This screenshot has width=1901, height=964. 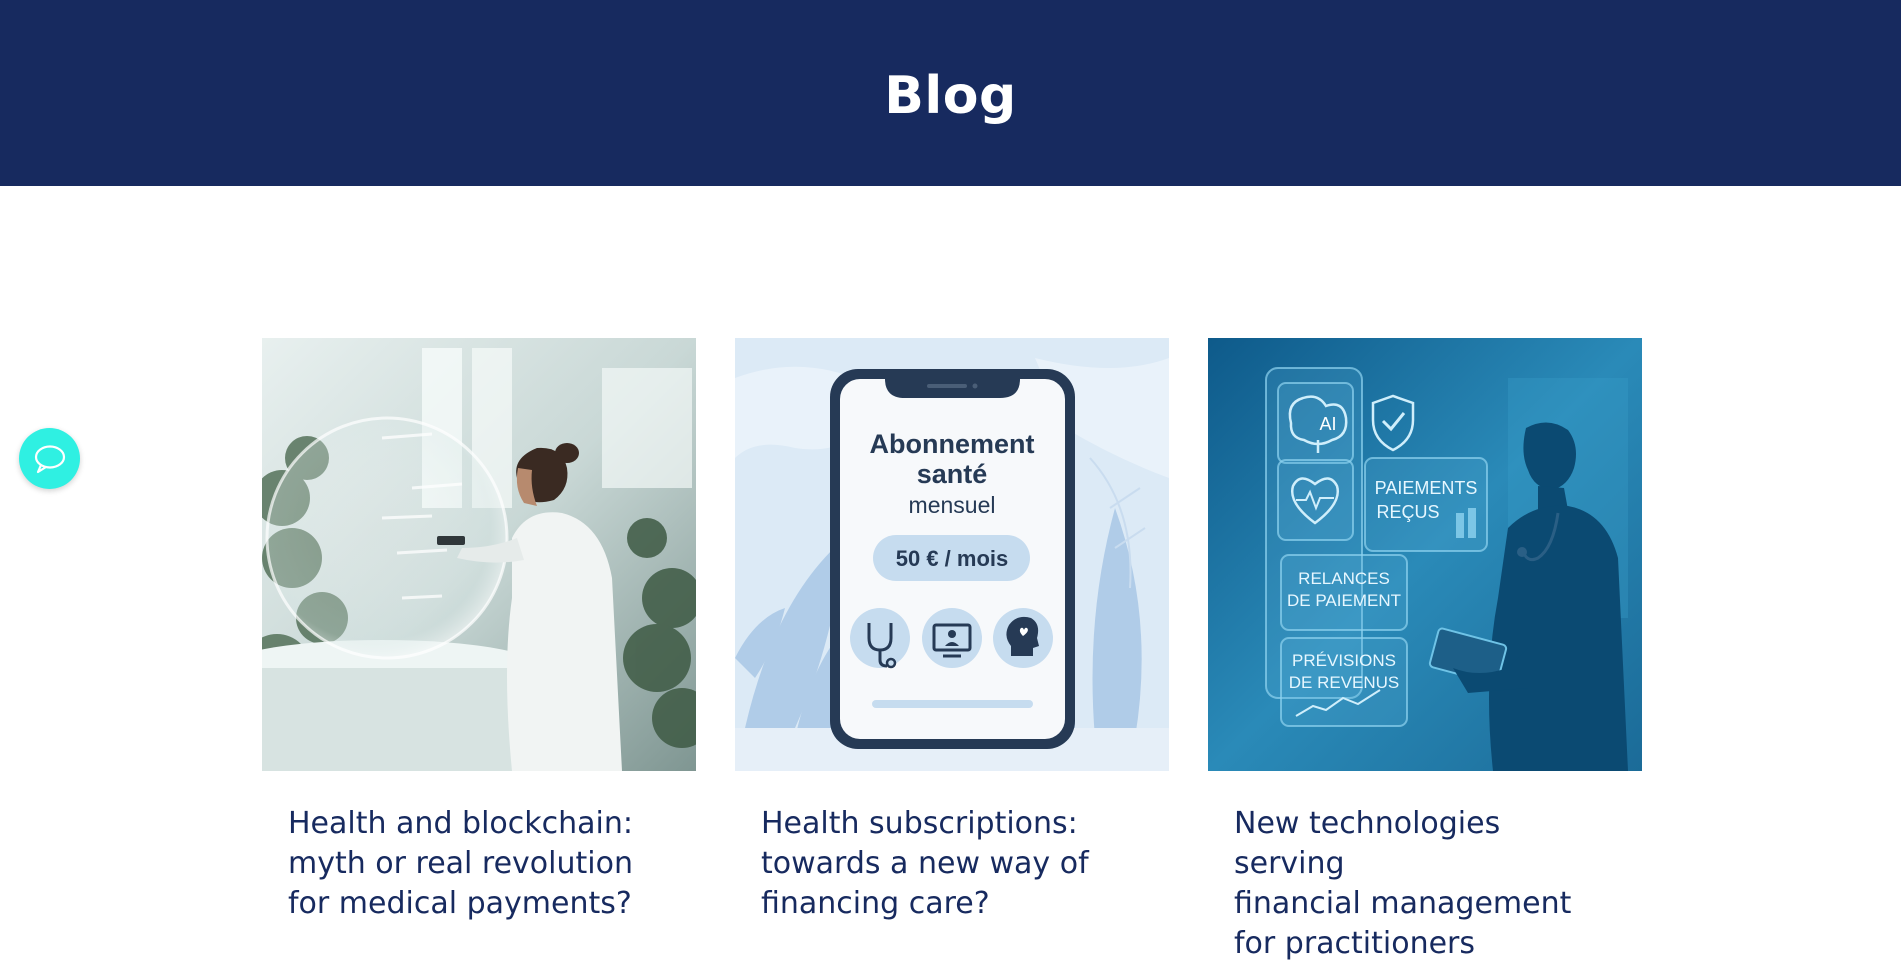 I want to click on blog-card-title-line: New technologies serving, so click(x=1367, y=843).